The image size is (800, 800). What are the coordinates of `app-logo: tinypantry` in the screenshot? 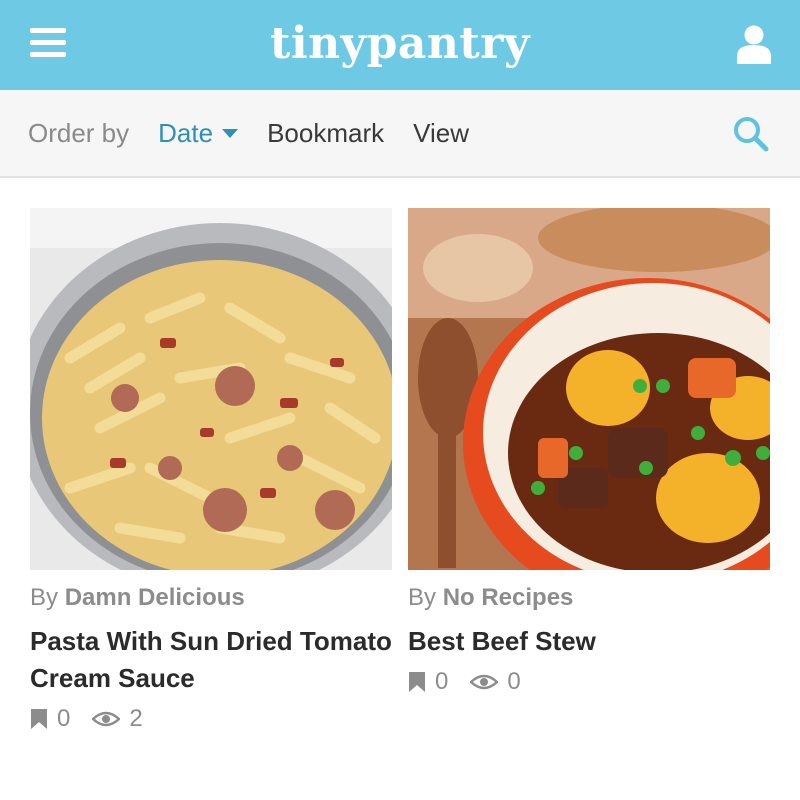 It's located at (400, 43).